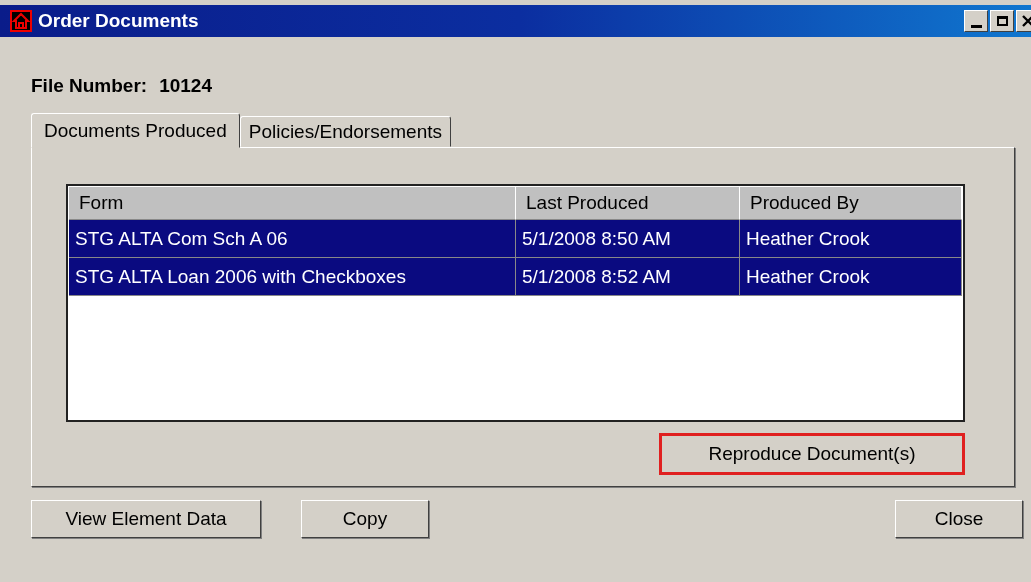 This screenshot has height=582, width=1031. Describe the element at coordinates (21, 21) in the screenshot. I see `house-icon` at that location.